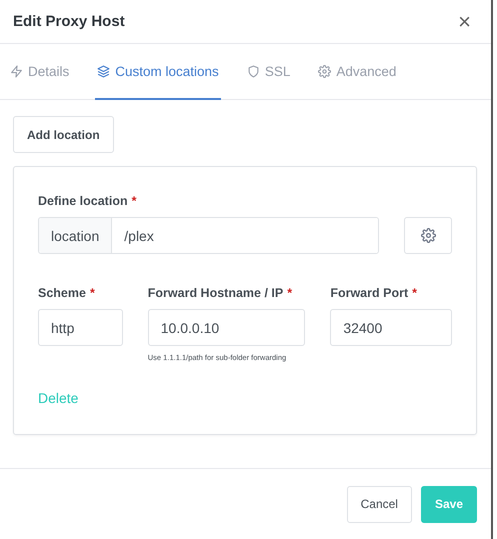  What do you see at coordinates (69, 21) in the screenshot?
I see `window-title: Edit Proxy Host` at bounding box center [69, 21].